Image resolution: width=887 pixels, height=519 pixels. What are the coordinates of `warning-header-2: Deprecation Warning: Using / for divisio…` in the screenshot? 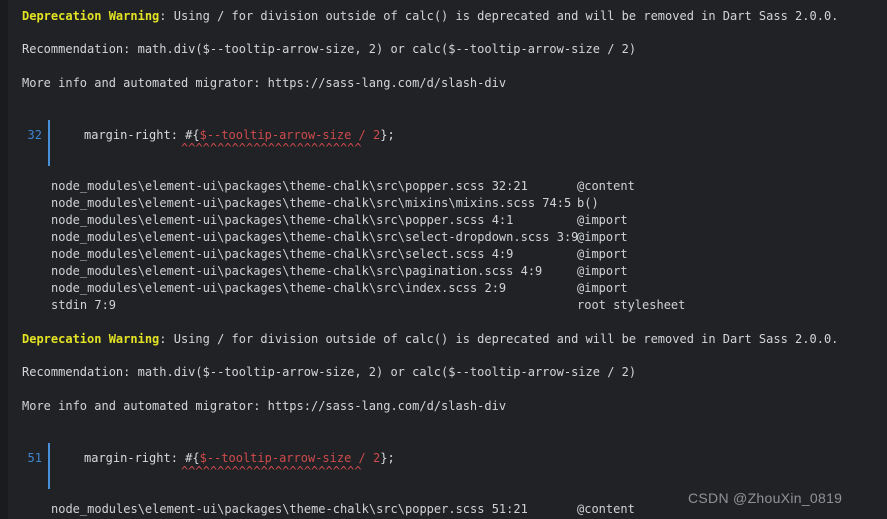 It's located at (430, 339).